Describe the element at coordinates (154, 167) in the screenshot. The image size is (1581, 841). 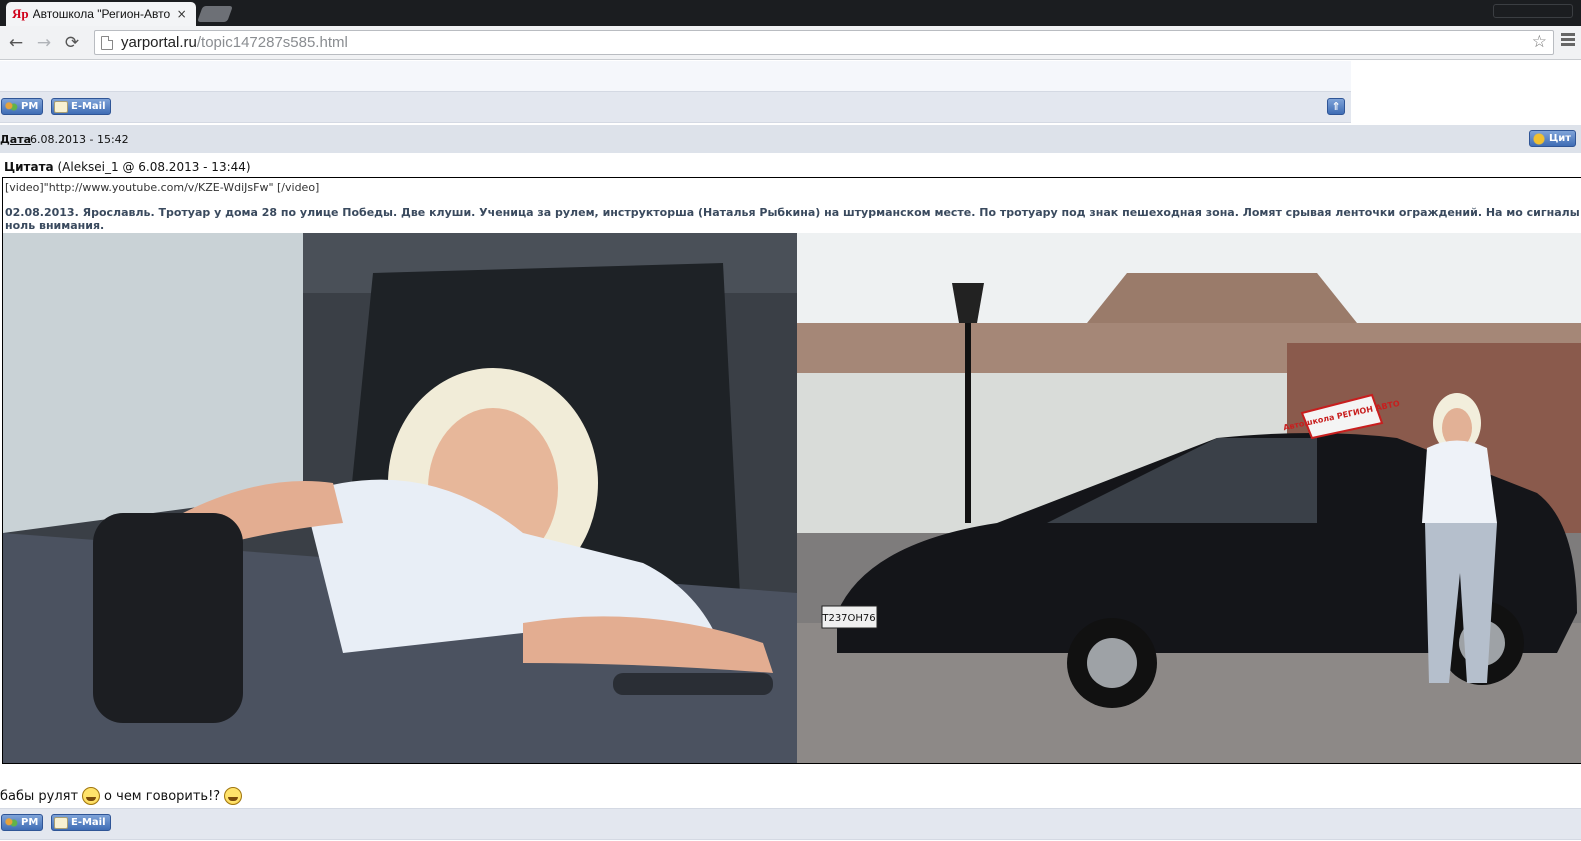
I see `quote-meta: (Aleksei_1 @ 6.08.2013 - 13:44)` at that location.